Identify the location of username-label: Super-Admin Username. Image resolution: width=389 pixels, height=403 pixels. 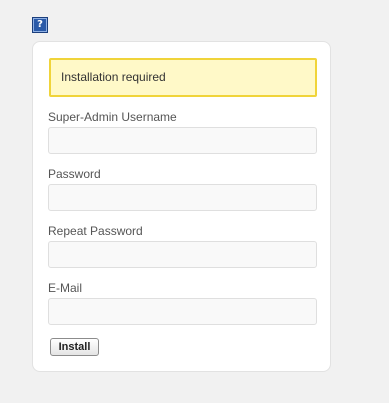
(112, 117).